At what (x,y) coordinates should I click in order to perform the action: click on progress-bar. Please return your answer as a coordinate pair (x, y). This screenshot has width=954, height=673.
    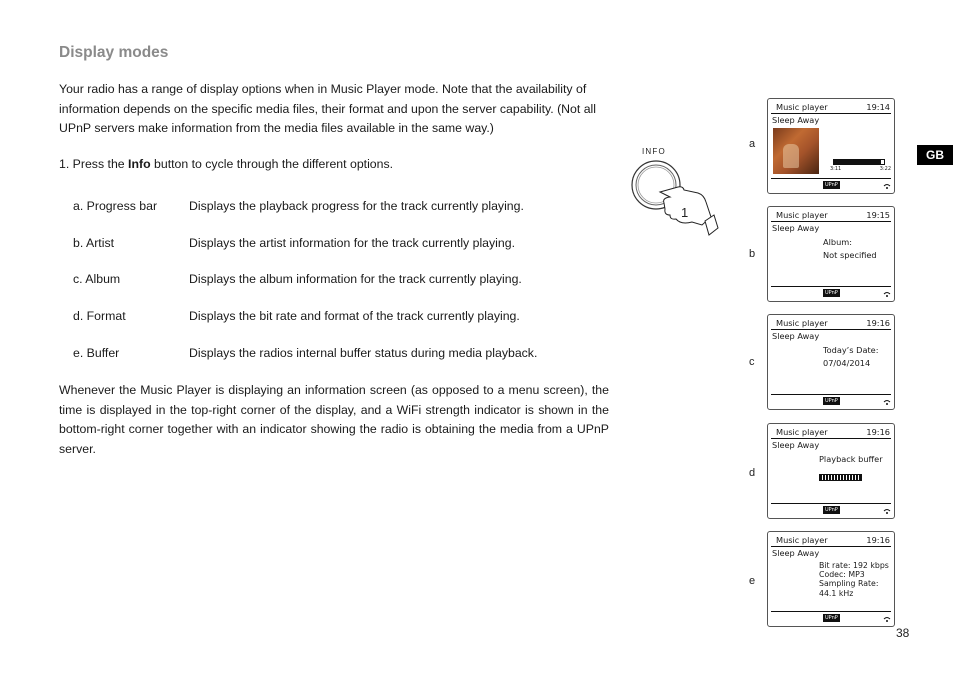
    Looking at the image, I should click on (859, 162).